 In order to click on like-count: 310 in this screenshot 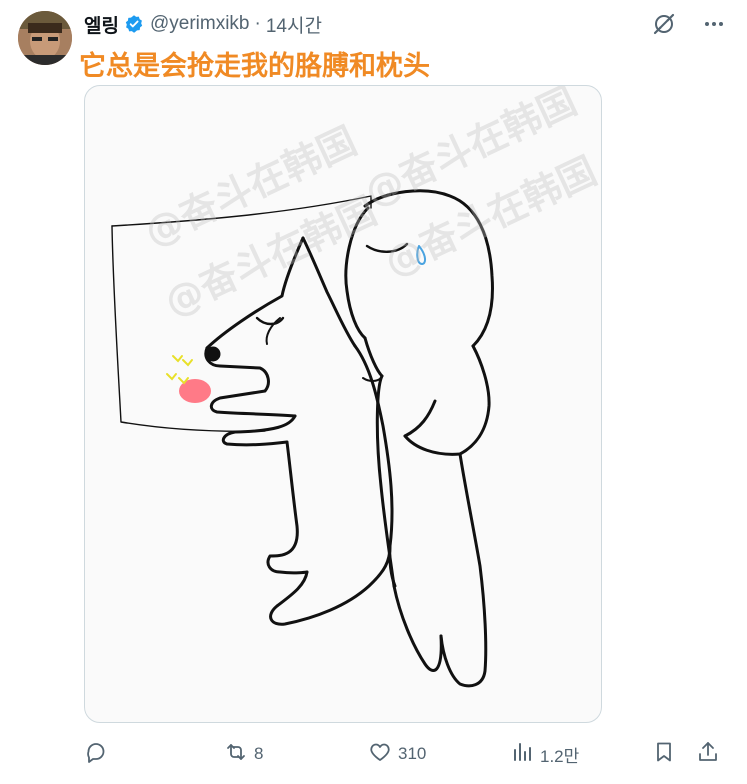, I will do `click(412, 753)`.